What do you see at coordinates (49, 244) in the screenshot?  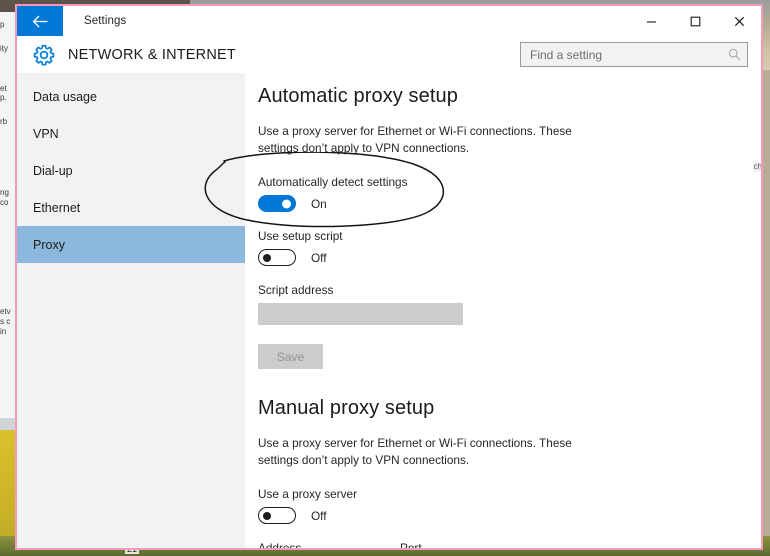 I see `sidebar-item-label: Proxy` at bounding box center [49, 244].